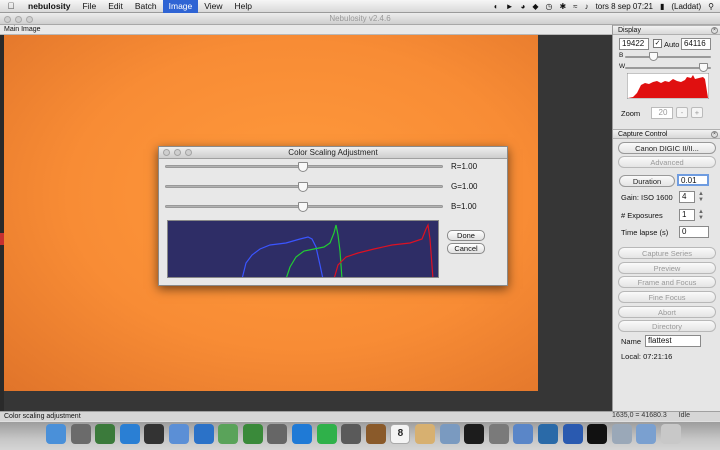 This screenshot has height=450, width=720. Describe the element at coordinates (634, 44) in the screenshot. I see `black-point-field: 19422` at that location.